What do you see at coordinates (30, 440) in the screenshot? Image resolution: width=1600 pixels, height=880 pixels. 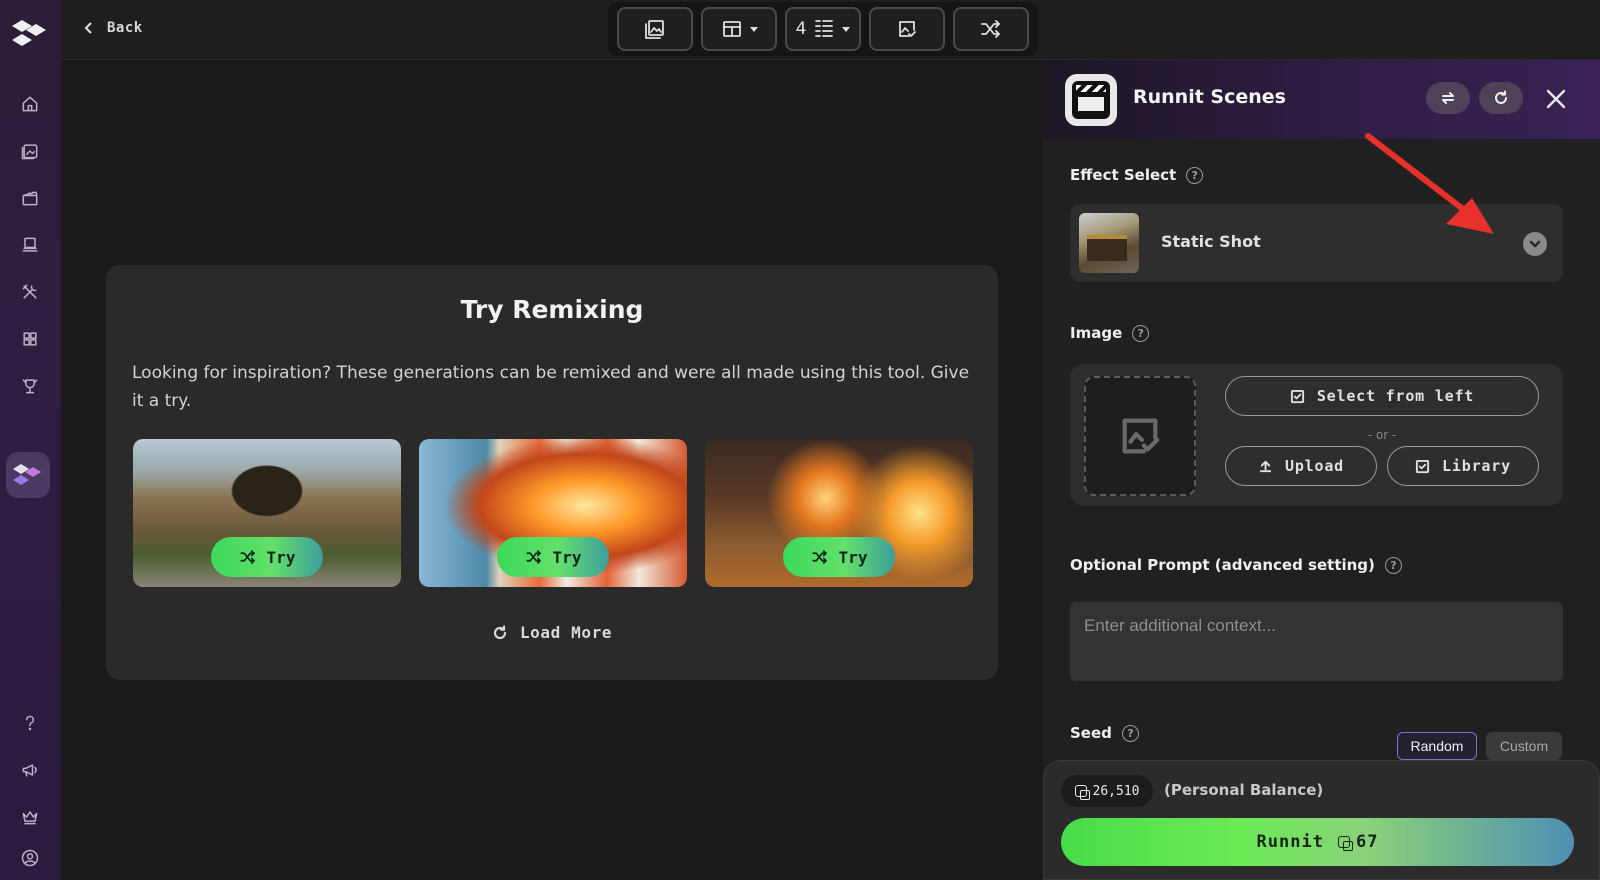 I see `left-sidebar` at bounding box center [30, 440].